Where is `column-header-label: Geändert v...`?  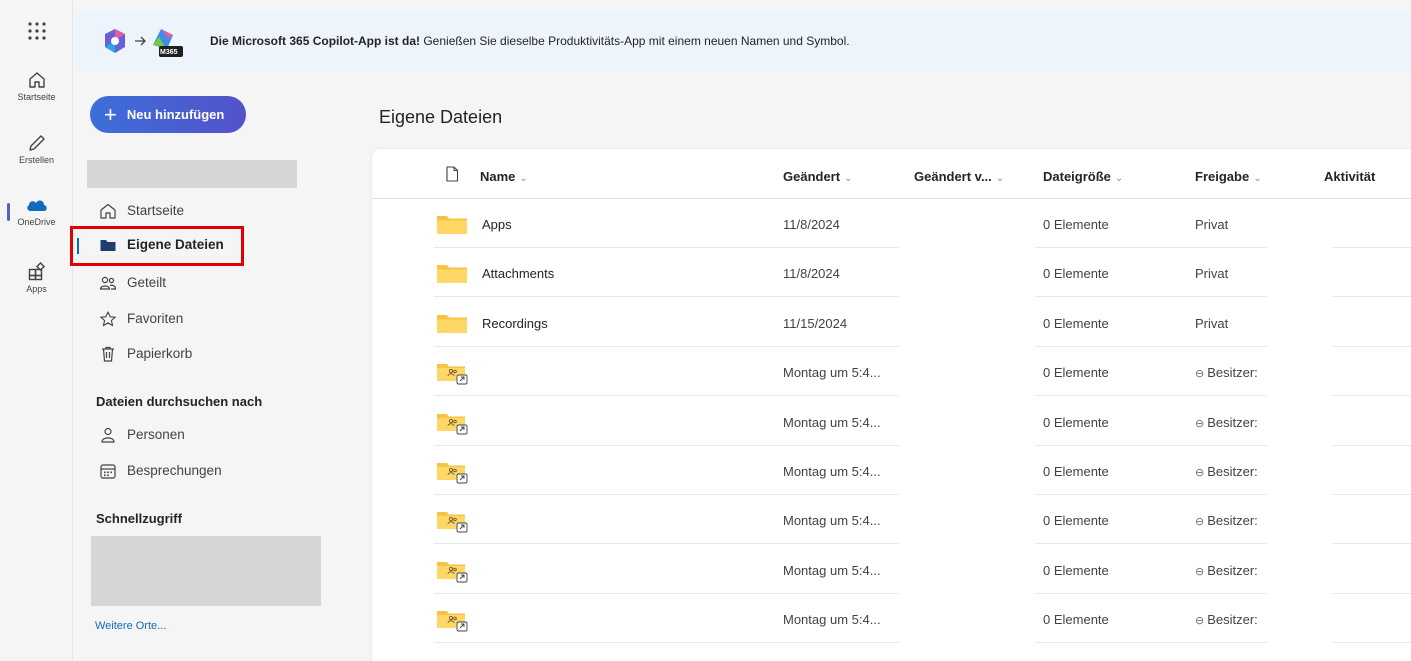 column-header-label: Geändert v... is located at coordinates (953, 176).